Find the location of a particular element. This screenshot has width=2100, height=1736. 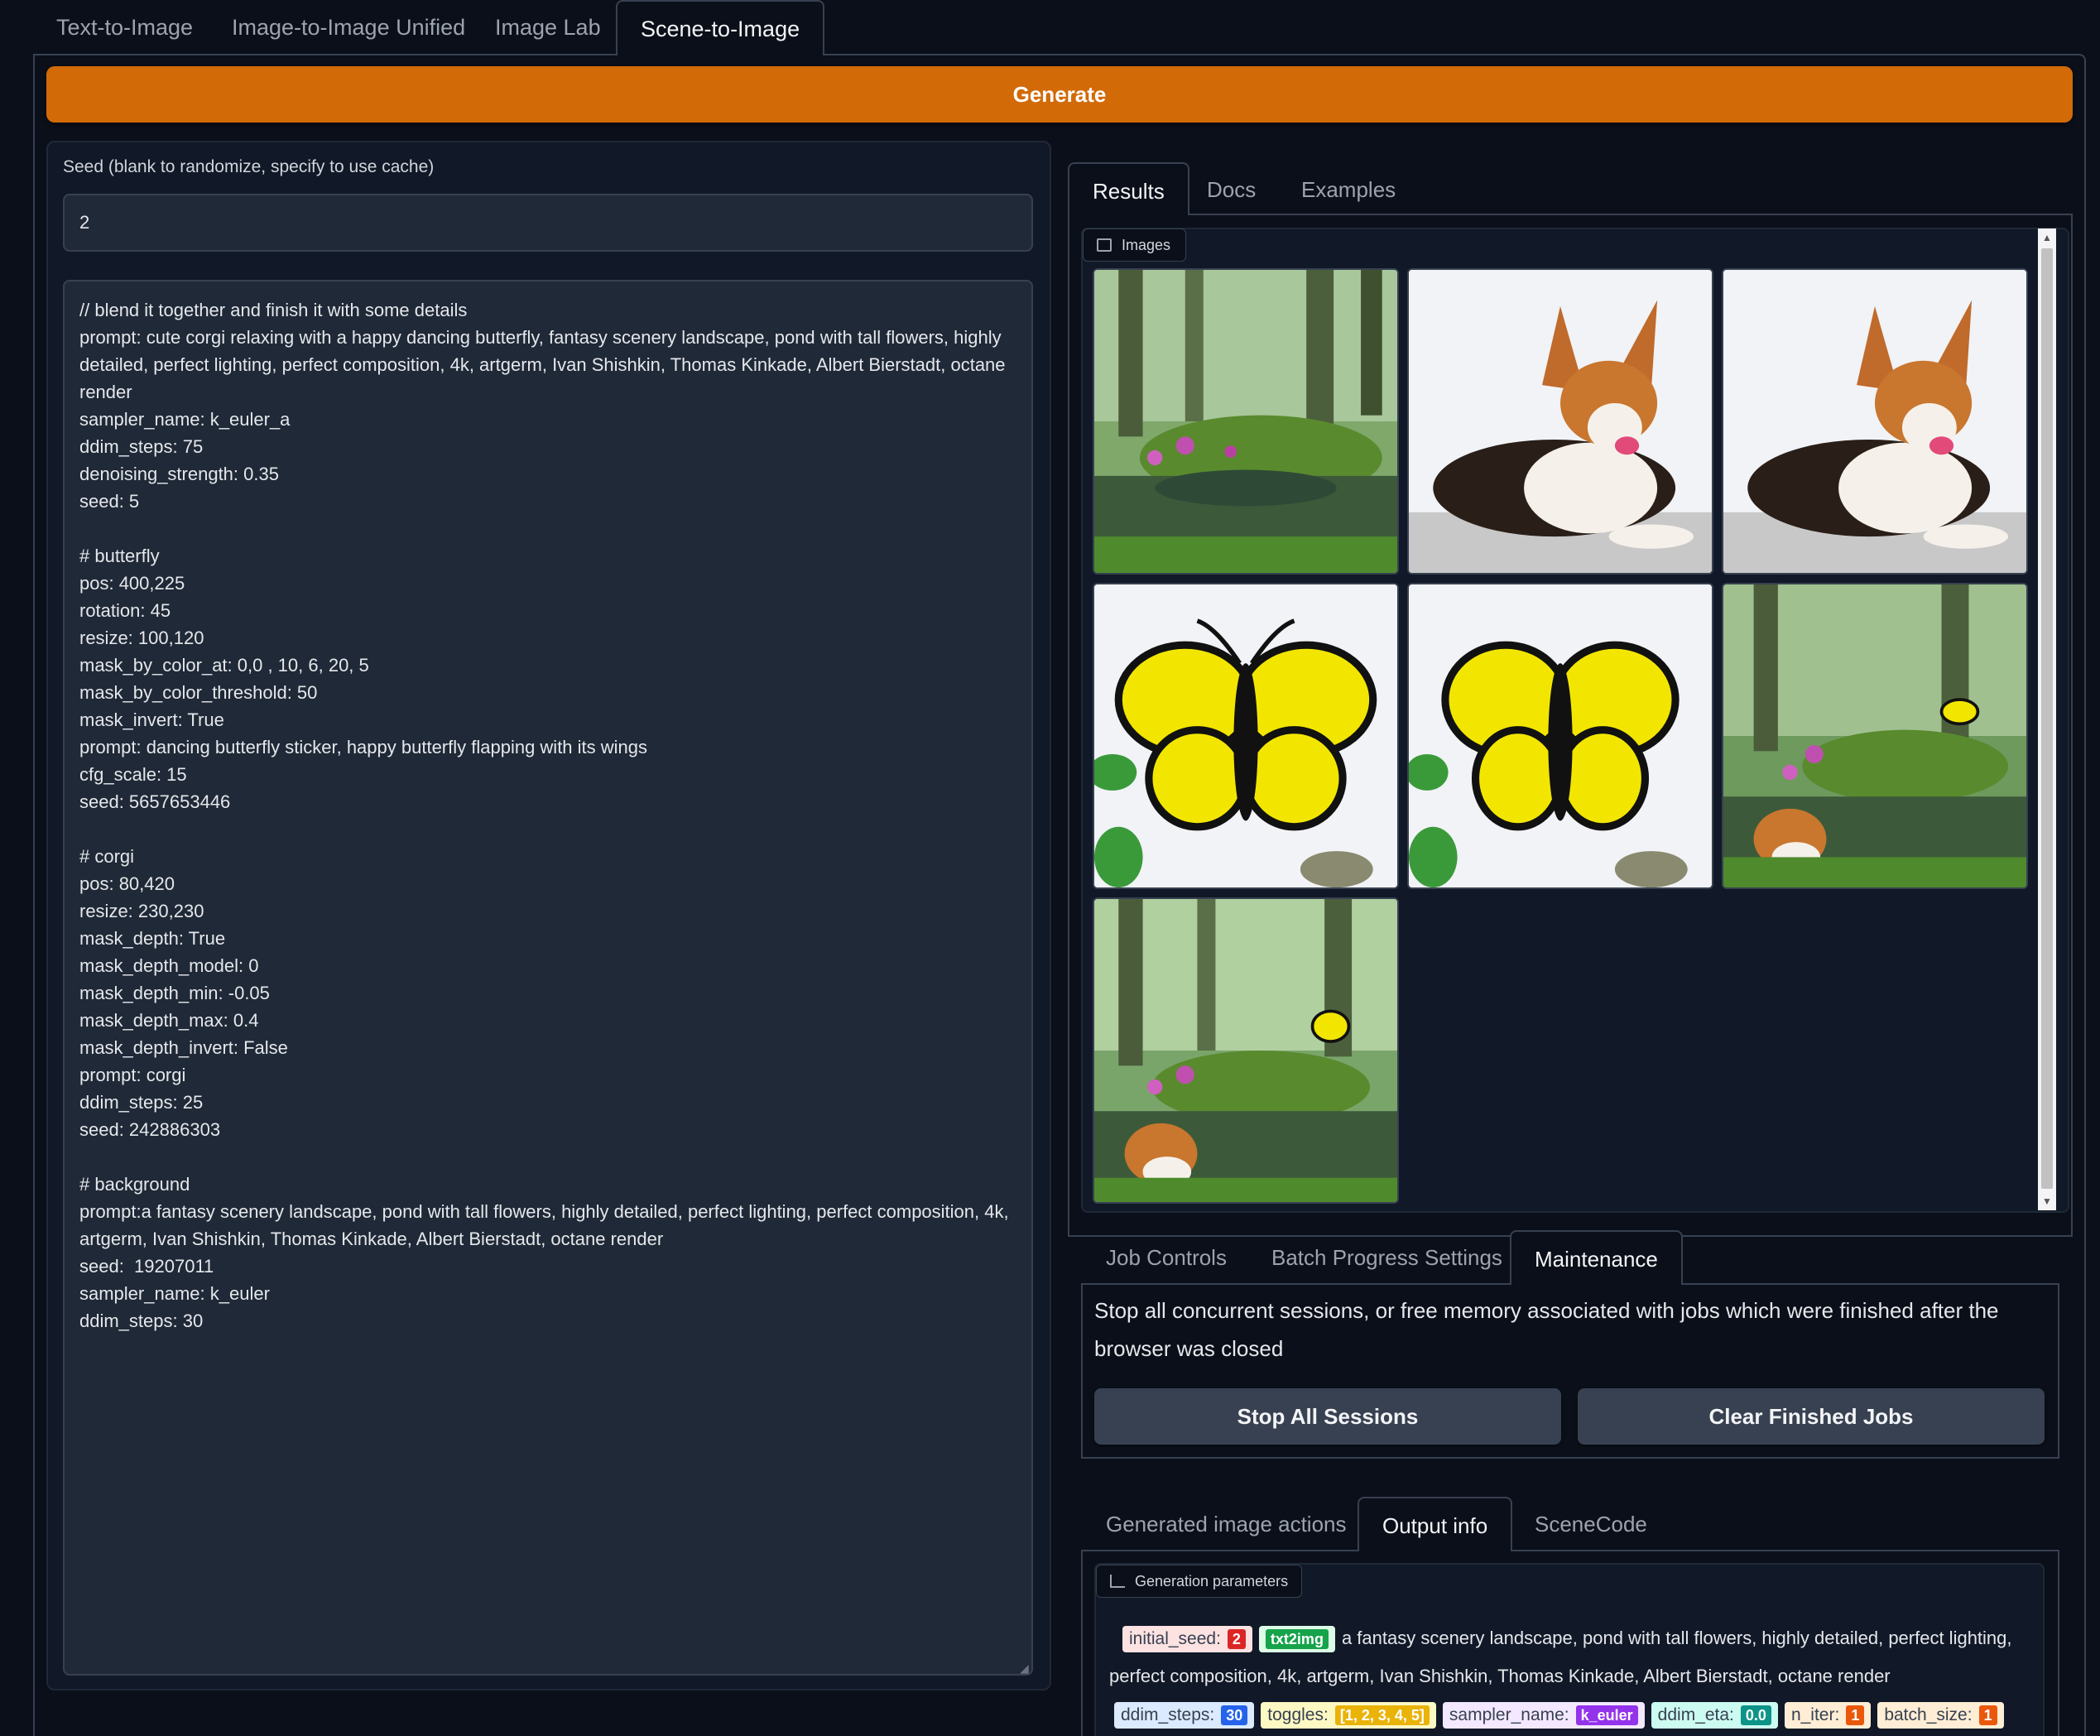

param-chip-mode: txt2img is located at coordinates (1296, 1639).